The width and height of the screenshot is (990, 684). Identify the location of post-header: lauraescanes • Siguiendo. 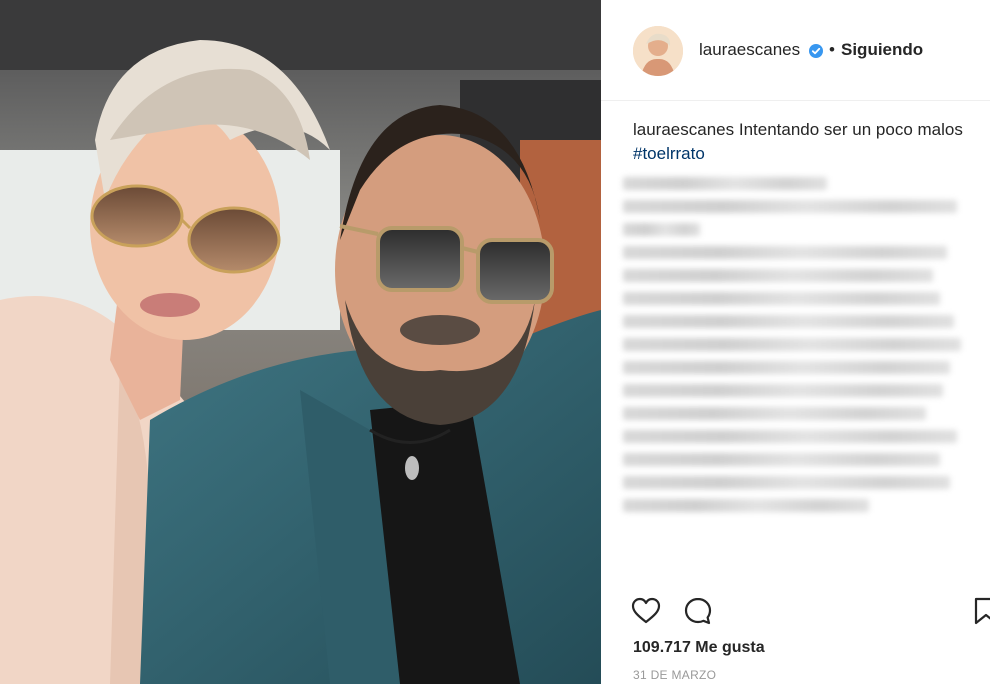
(795, 50).